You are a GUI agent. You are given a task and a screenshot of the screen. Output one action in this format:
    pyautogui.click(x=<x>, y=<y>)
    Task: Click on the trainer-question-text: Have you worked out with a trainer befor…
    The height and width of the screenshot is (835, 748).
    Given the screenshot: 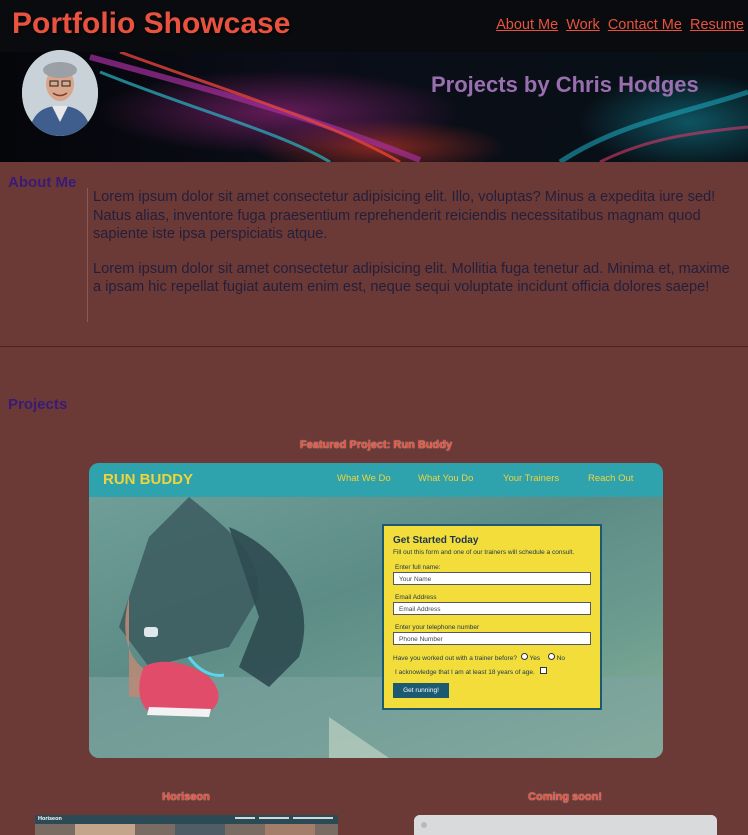 What is the action you would take?
    pyautogui.click(x=455, y=658)
    